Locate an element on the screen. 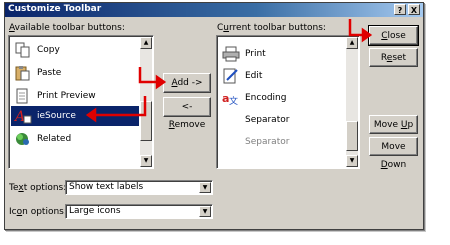 This screenshot has height=245, width=450. red-arrow-to-close is located at coordinates (360, 31).